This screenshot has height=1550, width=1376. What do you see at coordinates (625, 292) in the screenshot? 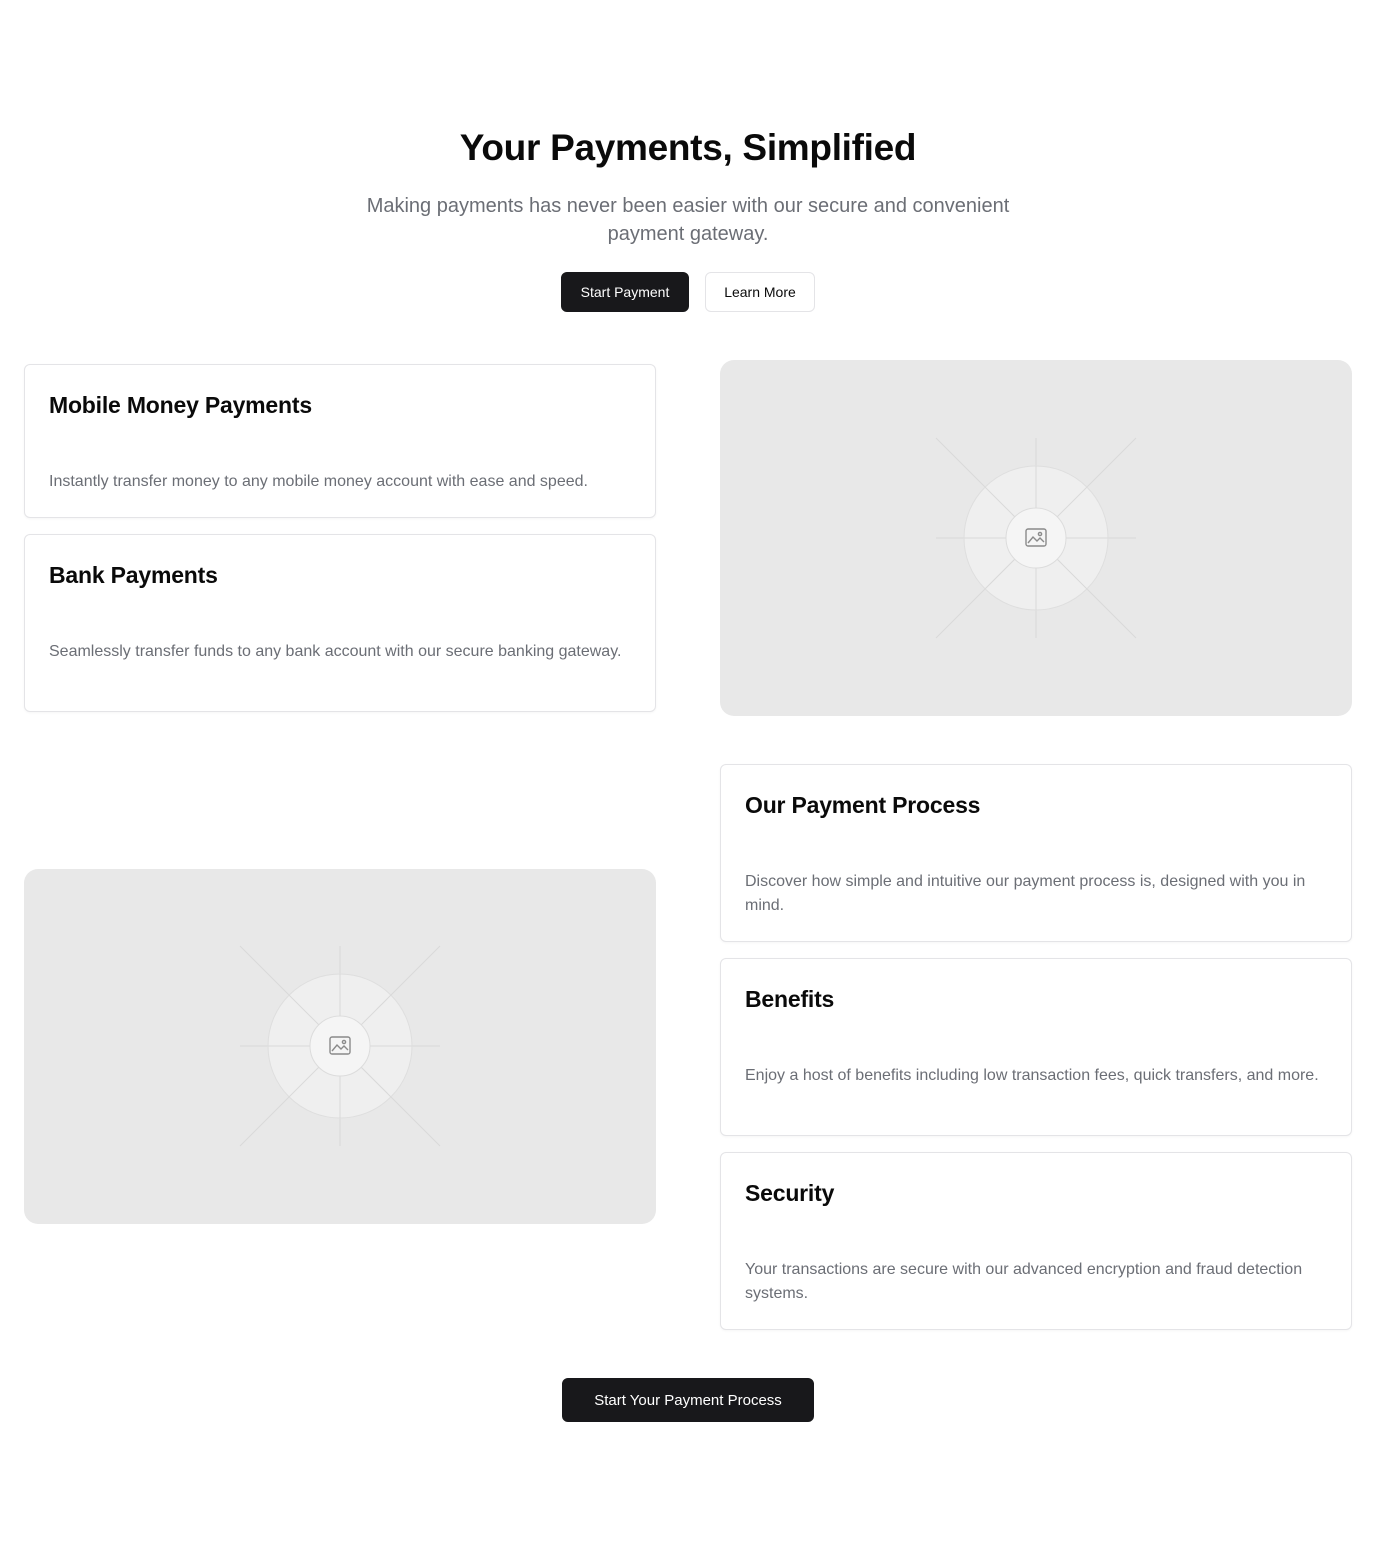
I see `start-payment-button: Start Payment` at bounding box center [625, 292].